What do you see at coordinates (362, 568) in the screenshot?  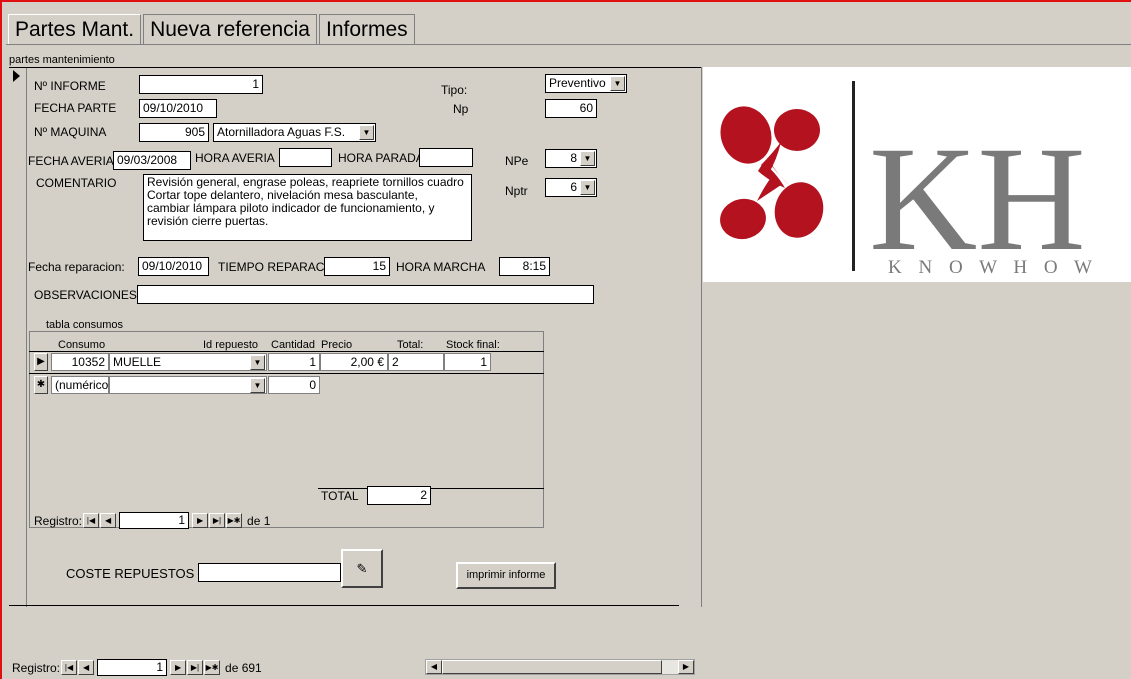 I see `report-icon: ✎` at bounding box center [362, 568].